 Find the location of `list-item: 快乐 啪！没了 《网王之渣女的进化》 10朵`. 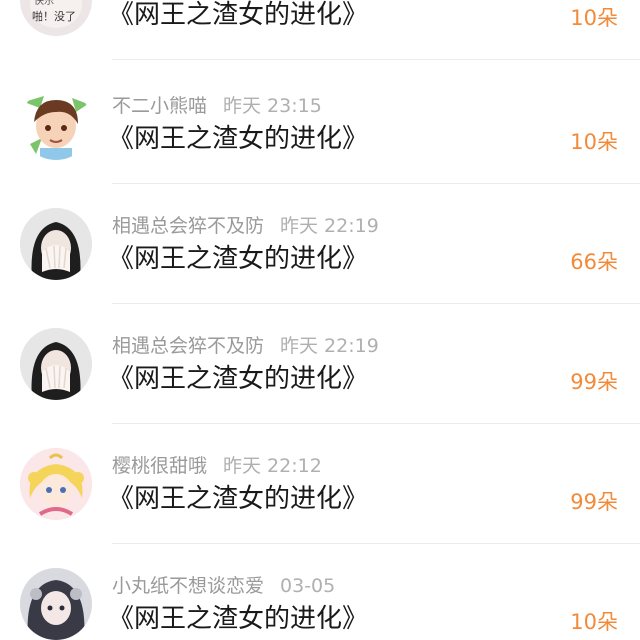

list-item: 快乐 啪！没了 《网王之渣女的进化》 10朵 is located at coordinates (320, 30).